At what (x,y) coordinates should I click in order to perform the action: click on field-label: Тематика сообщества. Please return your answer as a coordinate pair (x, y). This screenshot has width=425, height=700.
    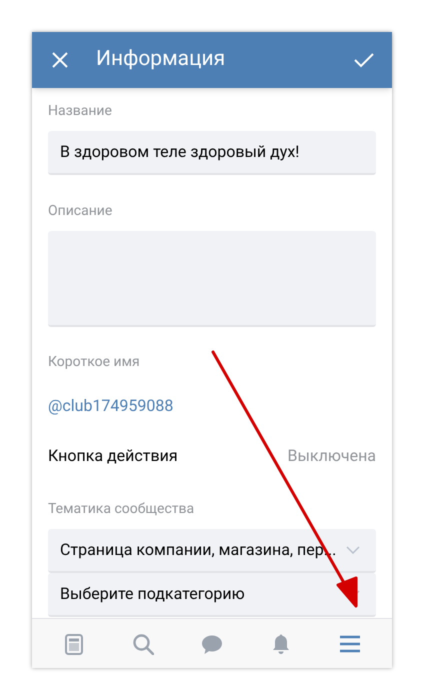
    Looking at the image, I should click on (122, 509).